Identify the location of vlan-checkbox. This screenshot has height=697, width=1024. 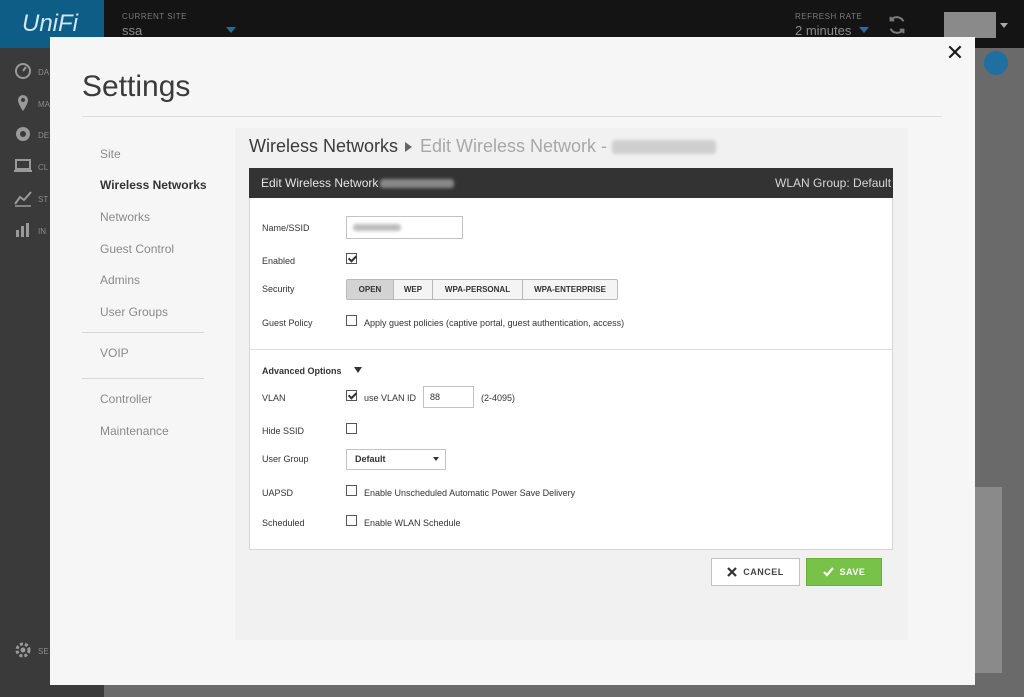
(351, 395).